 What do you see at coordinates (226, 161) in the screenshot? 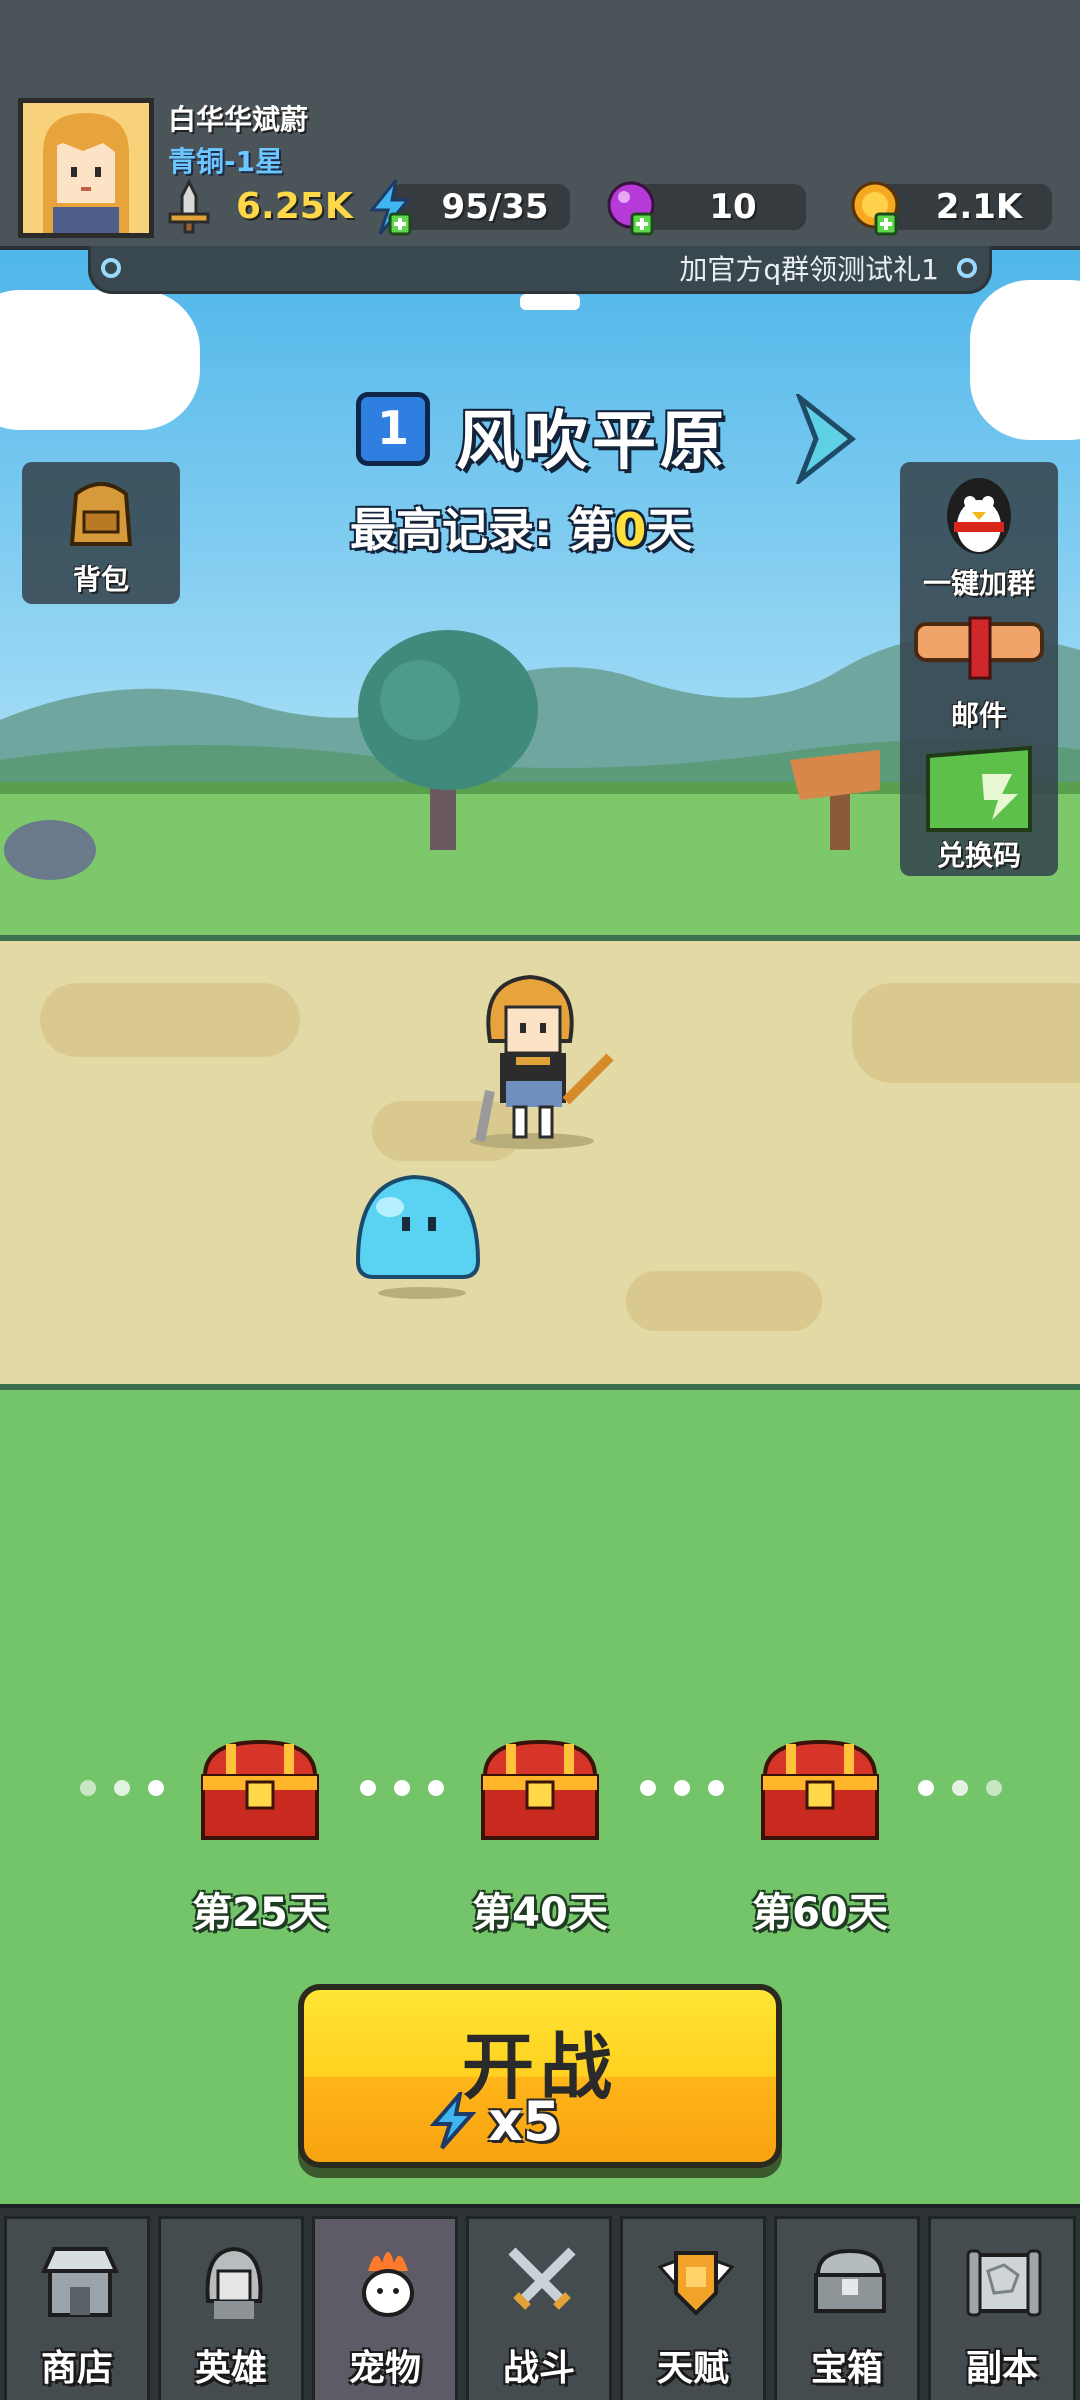
I see `player-rank: 青铜-1星` at bounding box center [226, 161].